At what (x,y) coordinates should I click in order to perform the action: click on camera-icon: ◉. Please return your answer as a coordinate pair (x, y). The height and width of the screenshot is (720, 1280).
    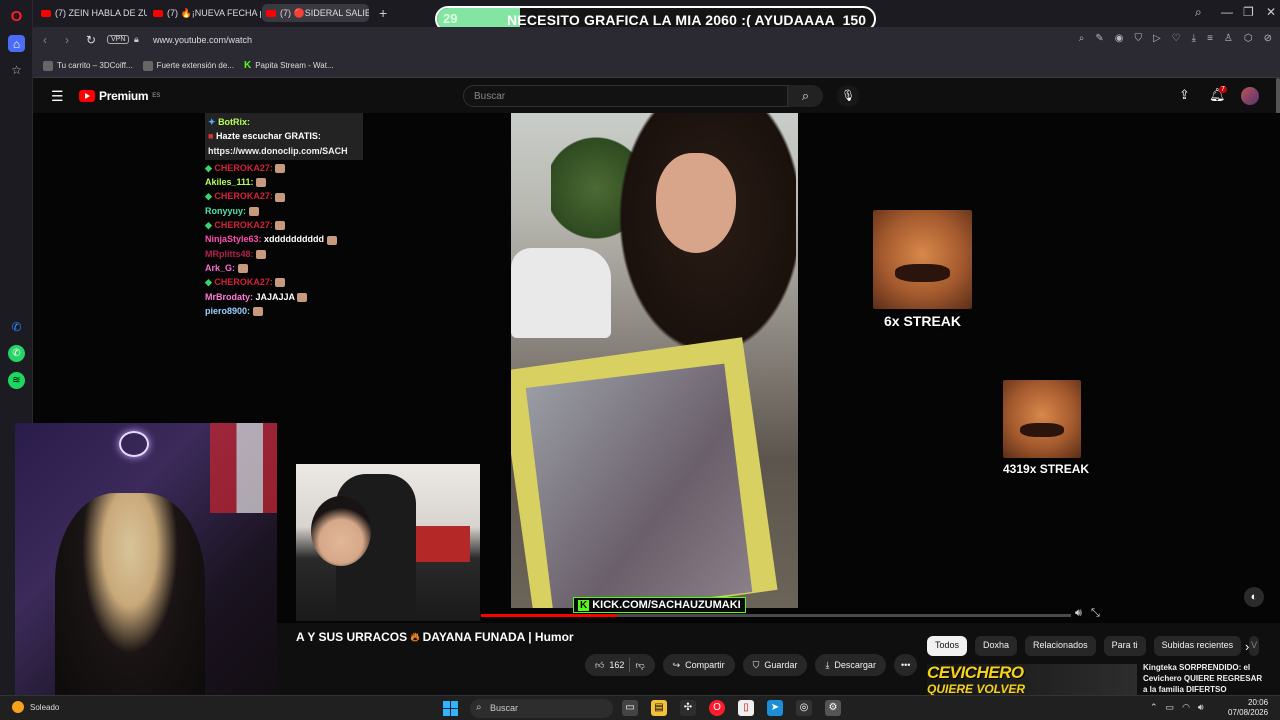
    Looking at the image, I should click on (1119, 38).